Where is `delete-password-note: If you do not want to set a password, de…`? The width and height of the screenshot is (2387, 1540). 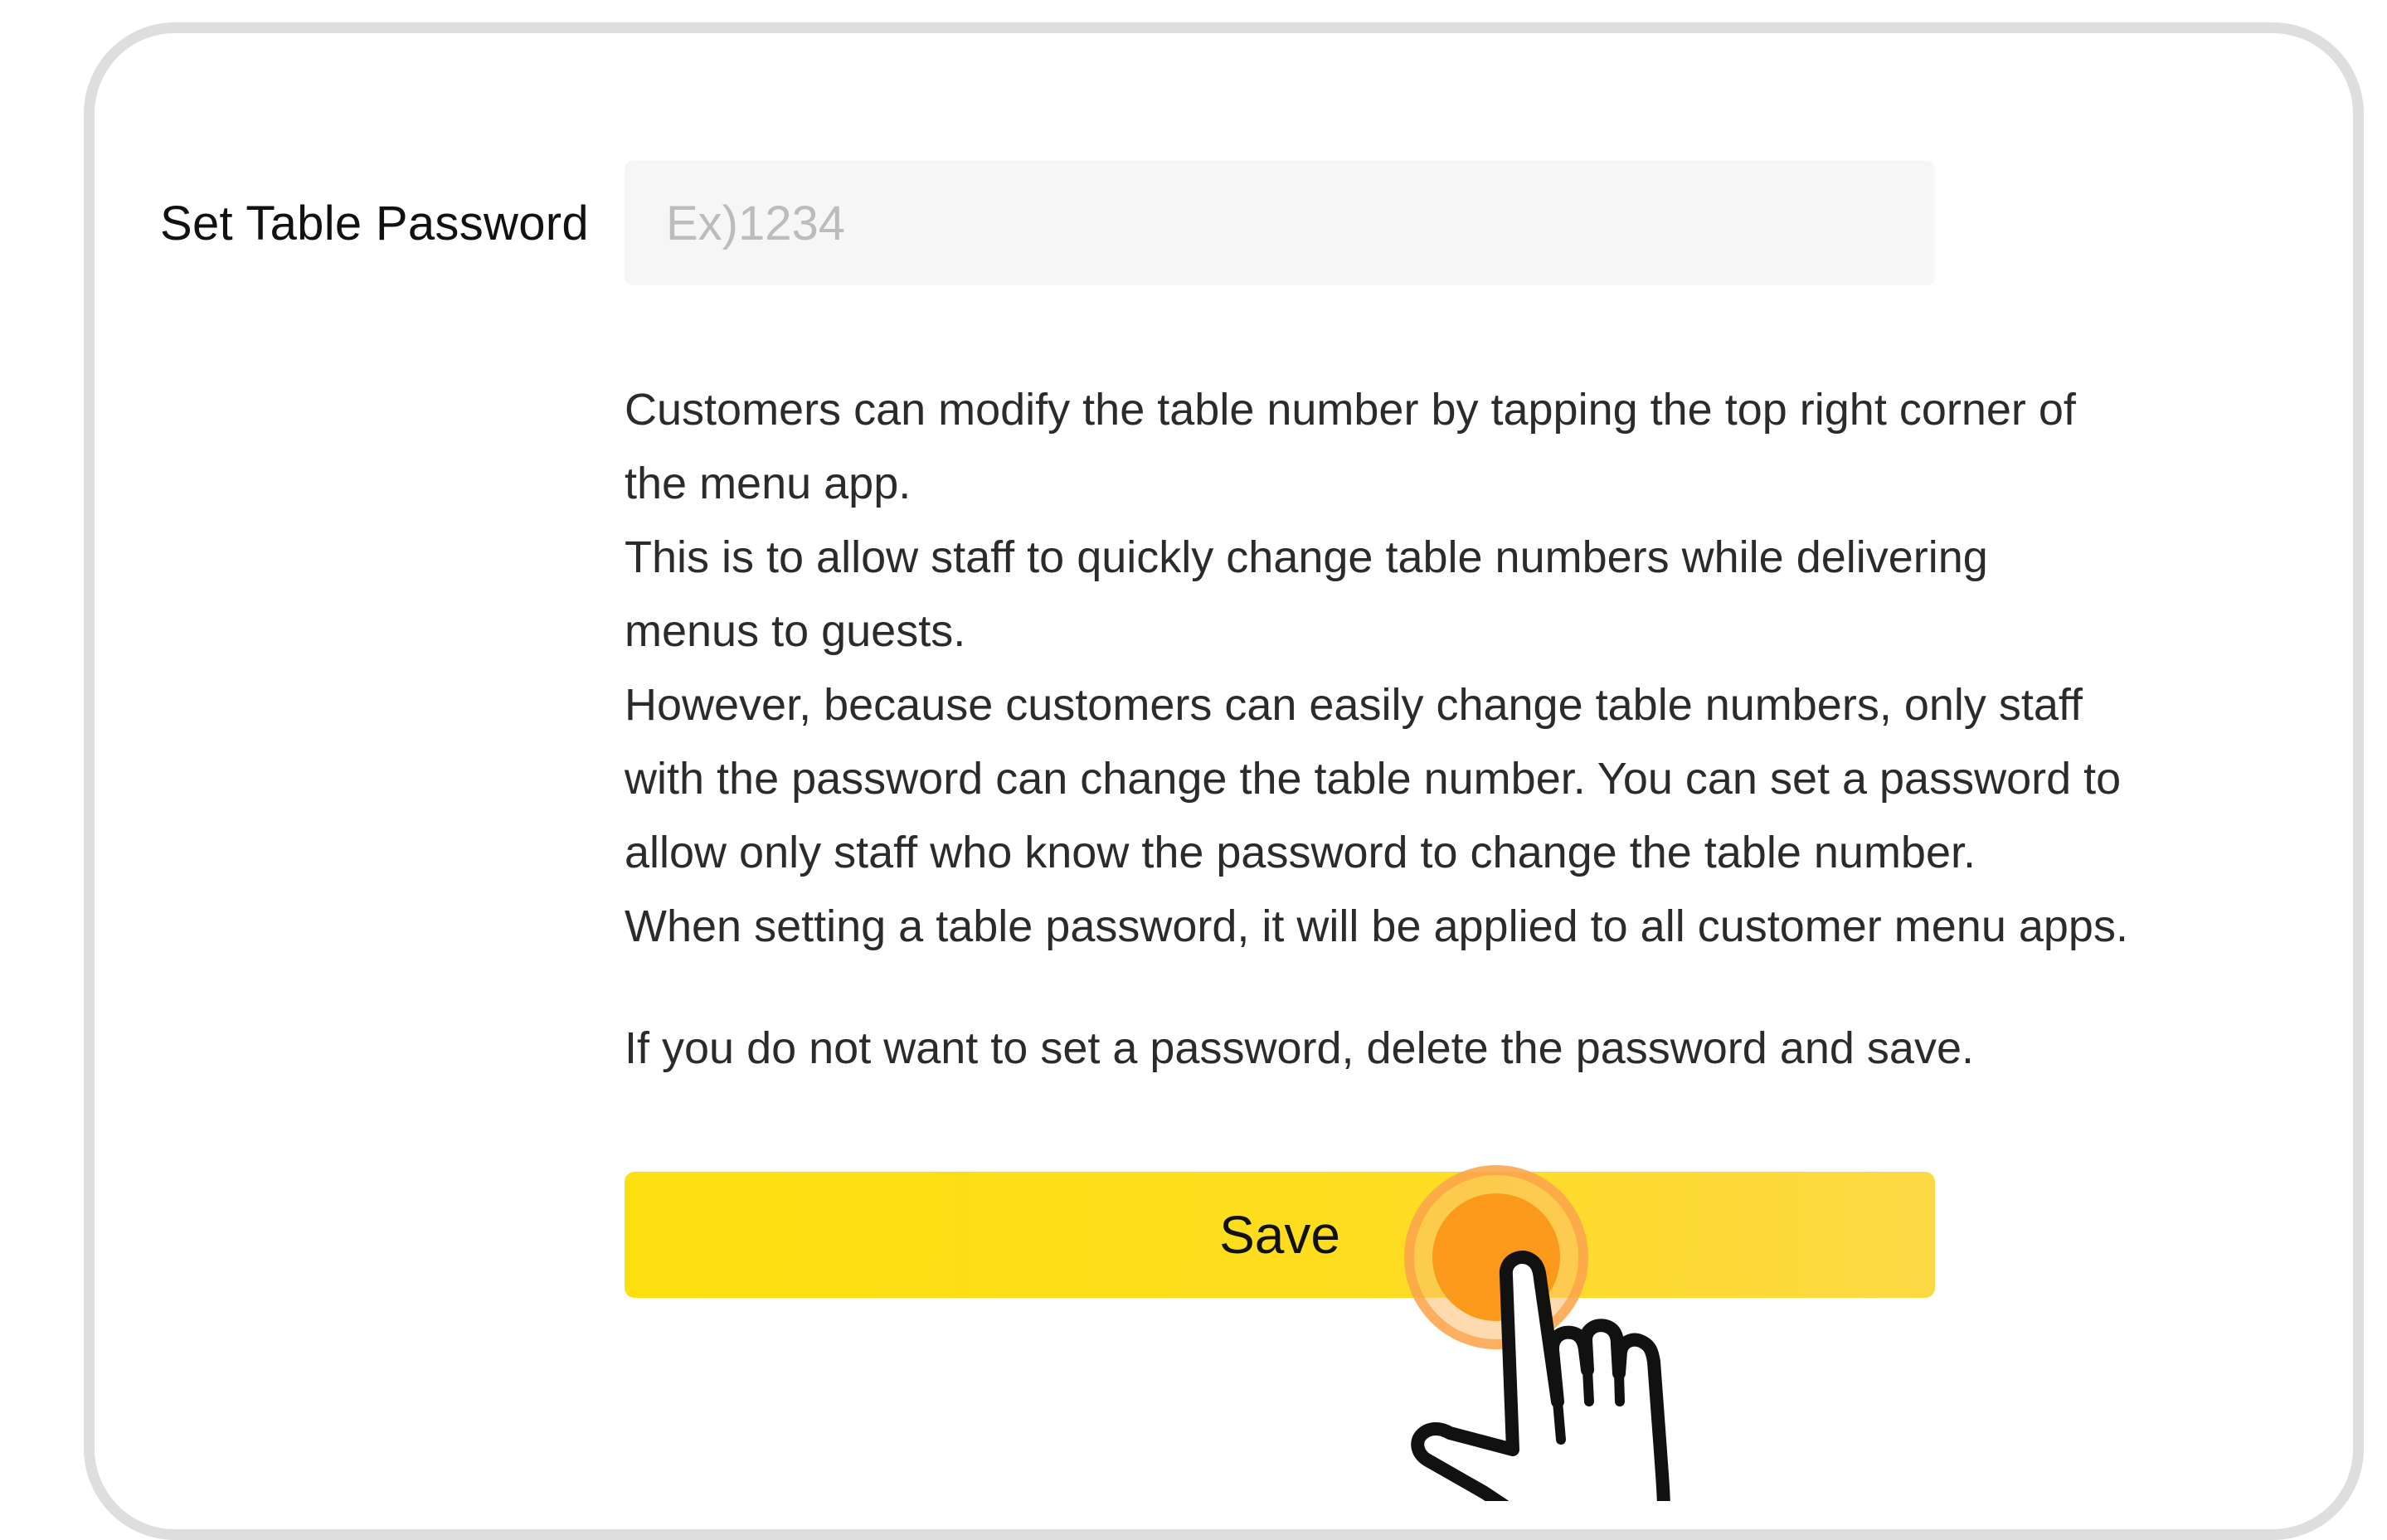
delete-password-note: If you do not want to set a password, de… is located at coordinates (1299, 1048).